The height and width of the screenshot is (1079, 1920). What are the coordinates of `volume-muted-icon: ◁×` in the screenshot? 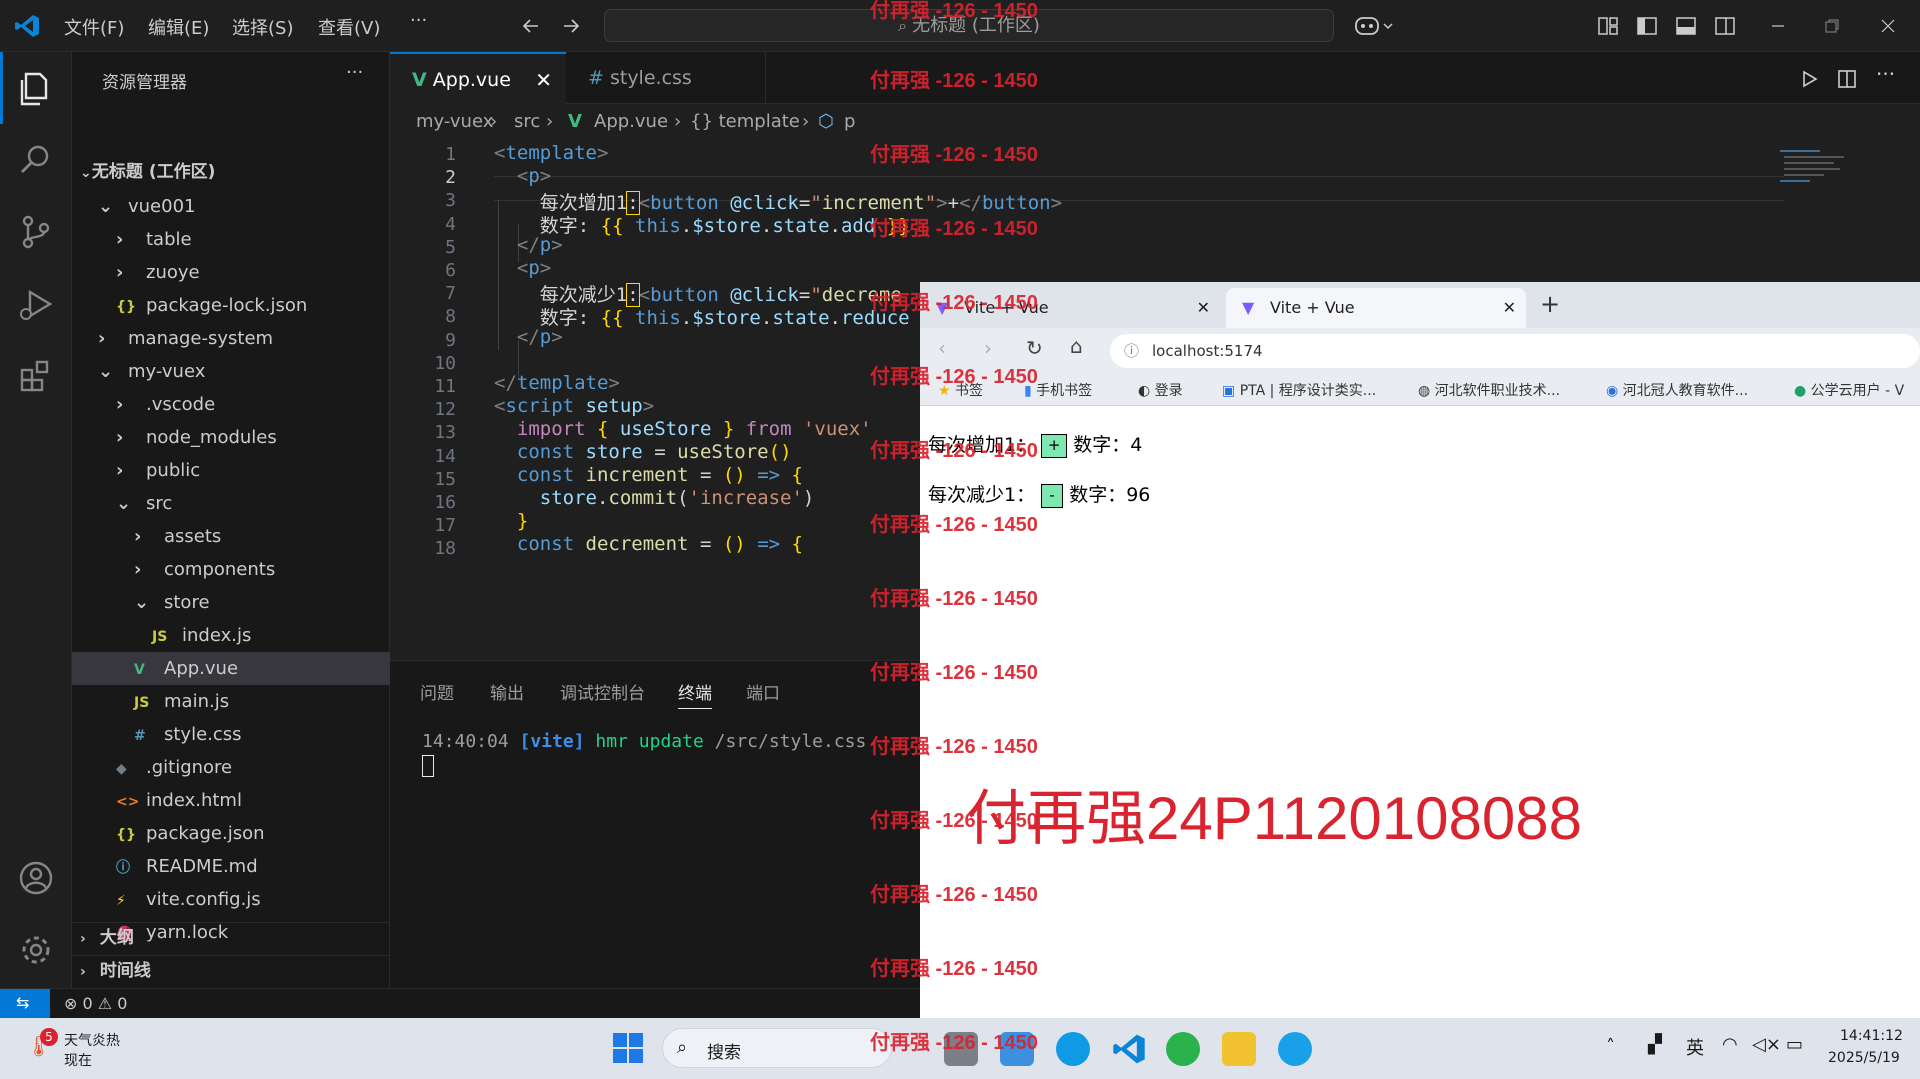 It's located at (1766, 1044).